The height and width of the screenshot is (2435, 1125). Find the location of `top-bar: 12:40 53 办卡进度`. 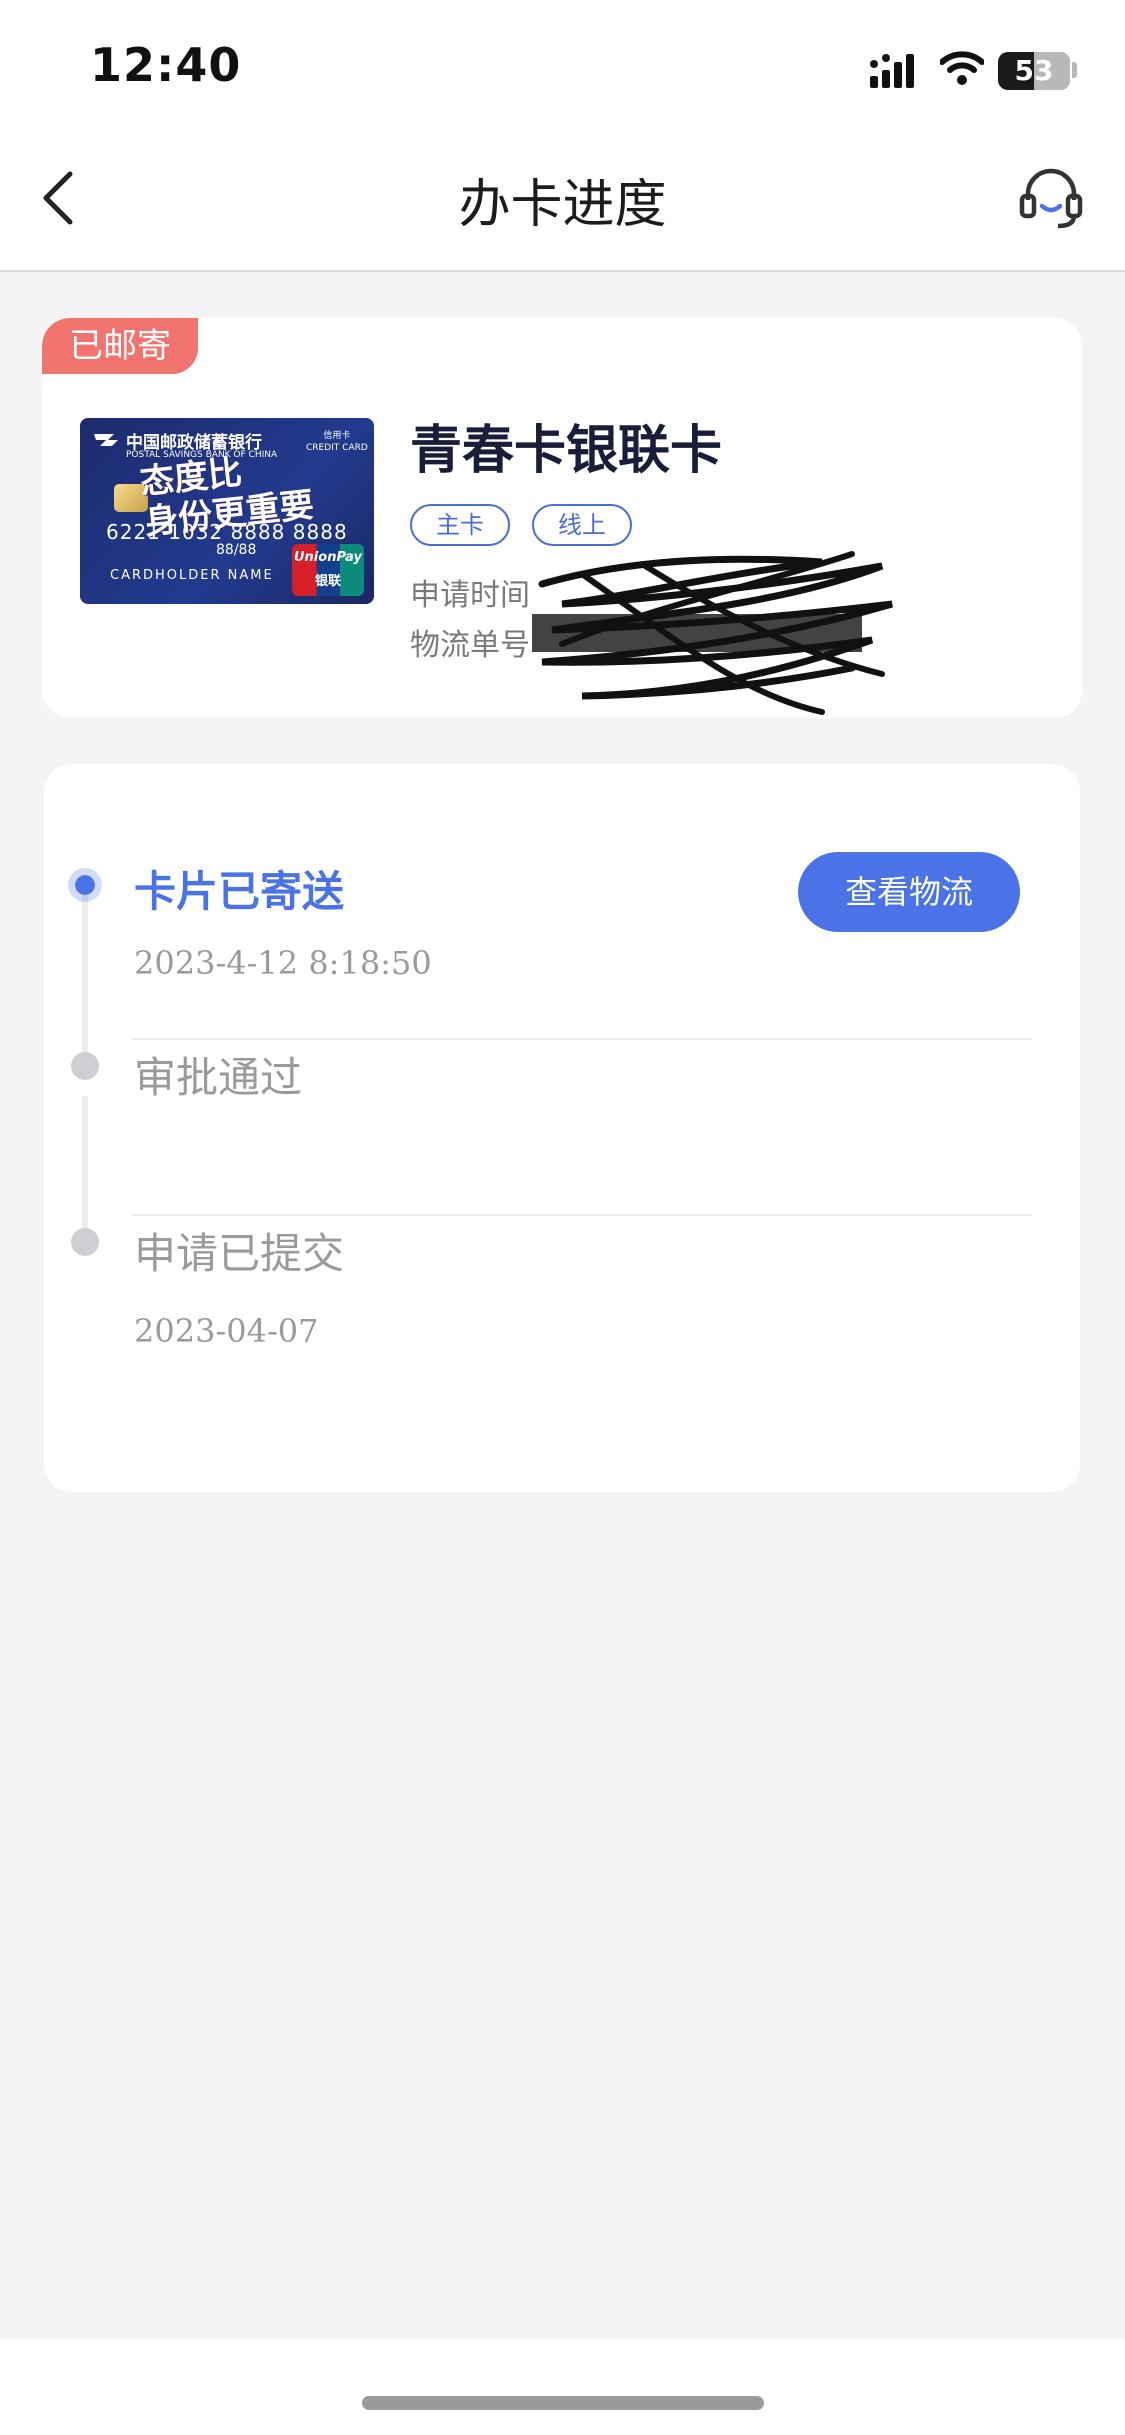

top-bar: 12:40 53 办卡进度 is located at coordinates (562, 136).